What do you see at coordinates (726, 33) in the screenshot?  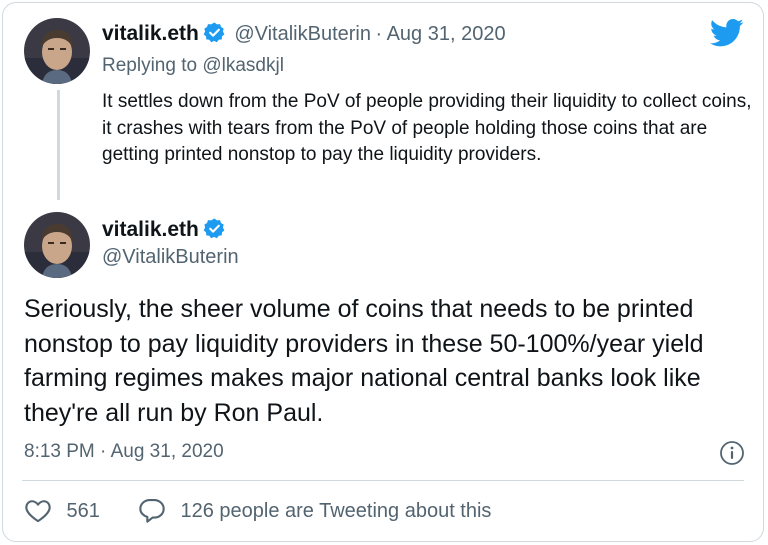 I see `twitter-bird-icon` at bounding box center [726, 33].